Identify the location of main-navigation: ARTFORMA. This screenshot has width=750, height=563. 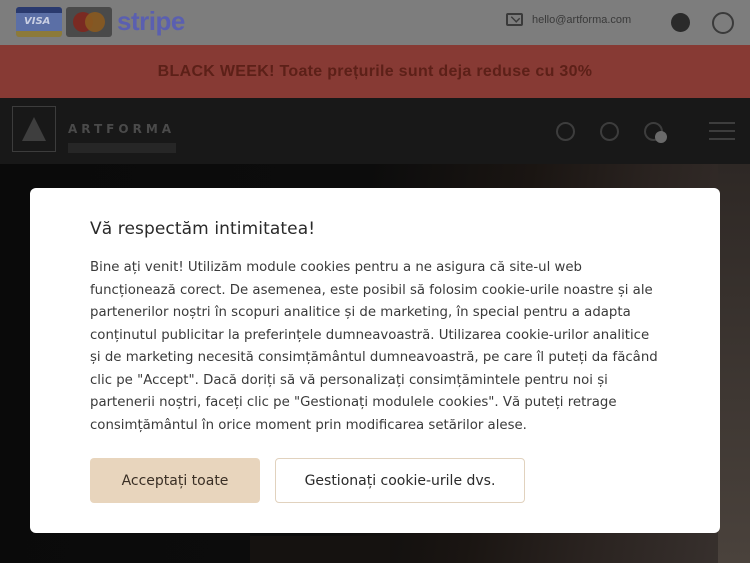
(375, 131).